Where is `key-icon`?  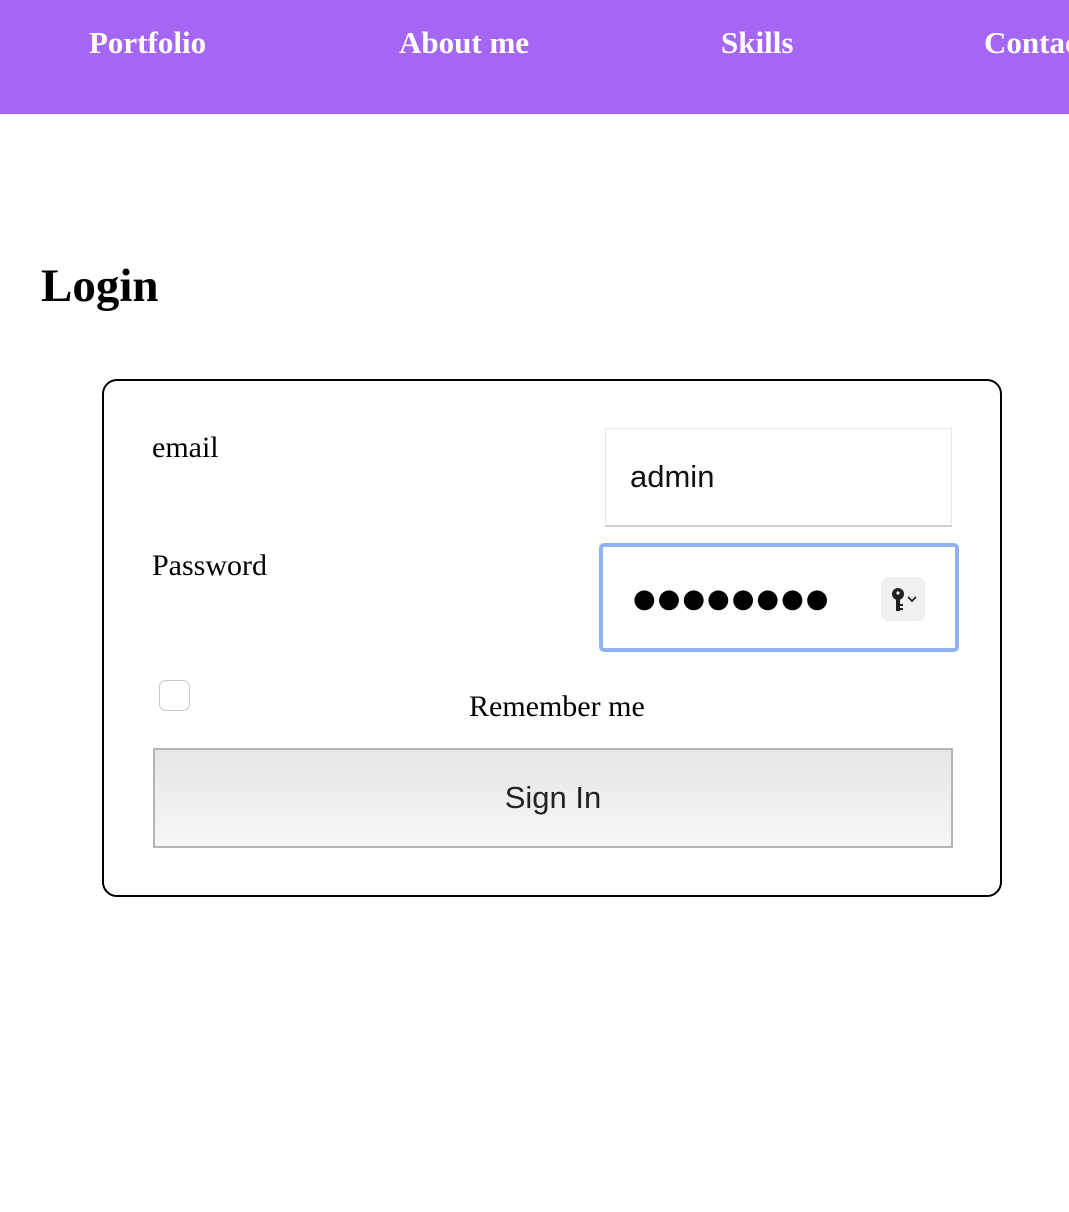 key-icon is located at coordinates (904, 599).